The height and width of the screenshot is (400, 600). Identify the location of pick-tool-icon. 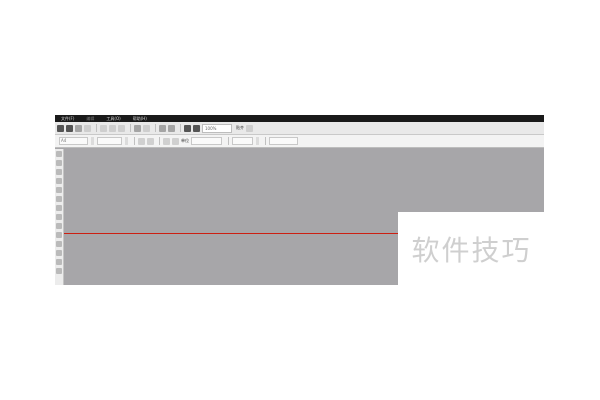
(59, 154).